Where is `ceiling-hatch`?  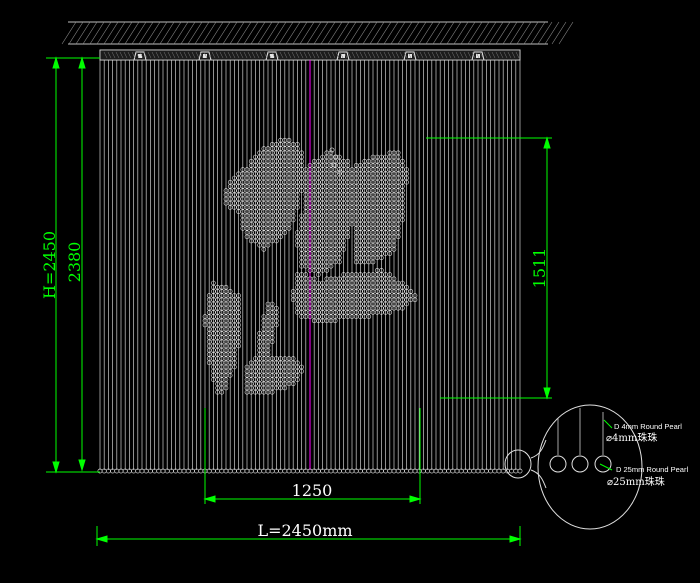
ceiling-hatch is located at coordinates (317, 33).